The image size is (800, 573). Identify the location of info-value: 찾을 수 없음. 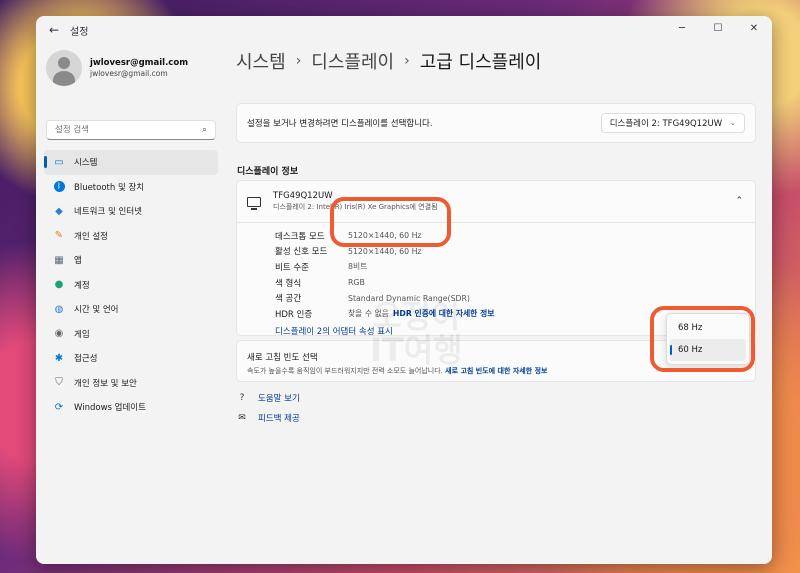
(368, 314).